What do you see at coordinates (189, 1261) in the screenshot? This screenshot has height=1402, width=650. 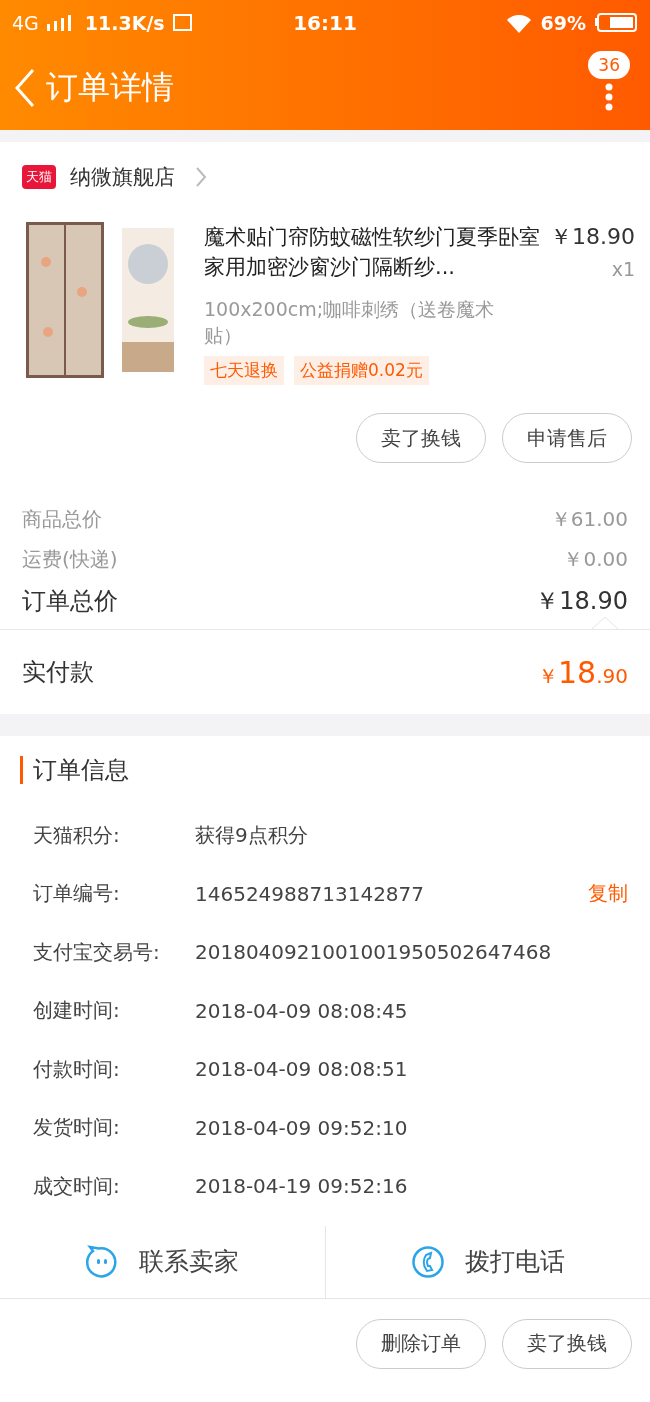 I see `contact-label: 联系卖家` at bounding box center [189, 1261].